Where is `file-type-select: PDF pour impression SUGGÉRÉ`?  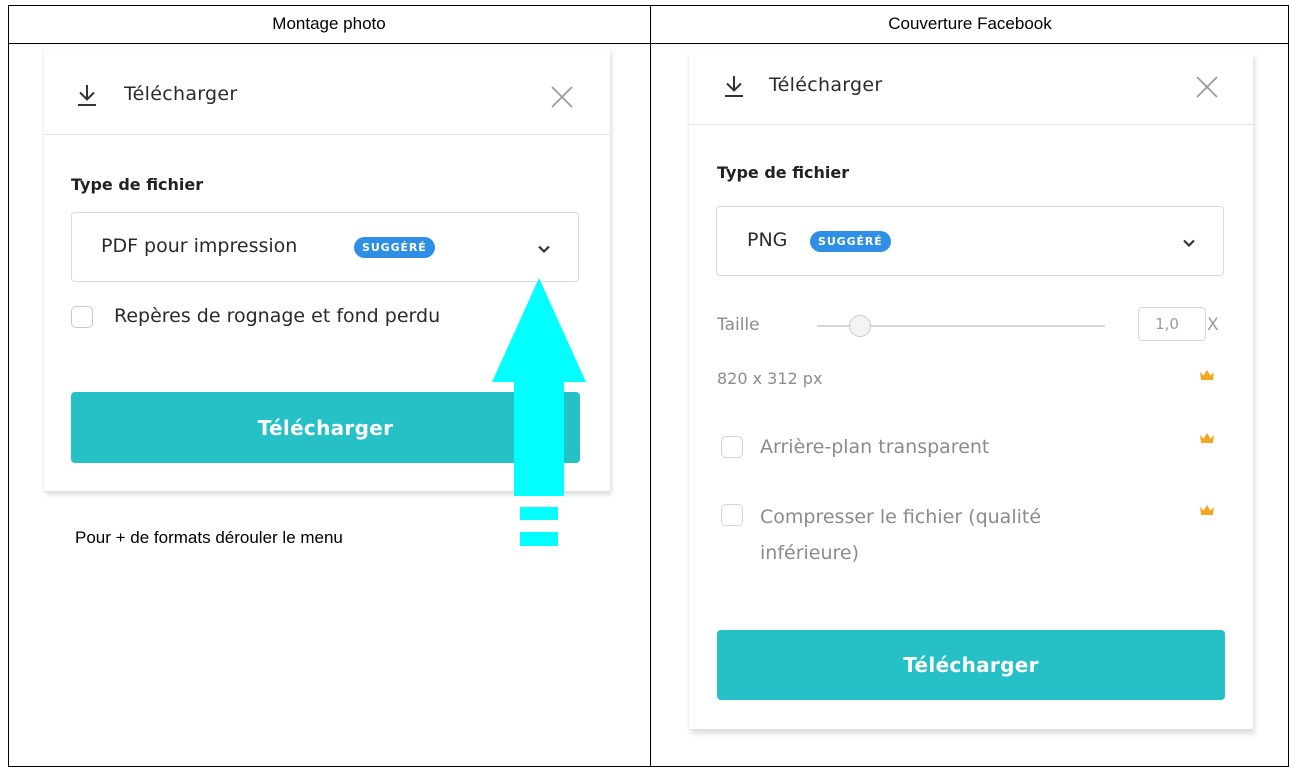
file-type-select: PDF pour impression SUGGÉRÉ is located at coordinates (325, 247).